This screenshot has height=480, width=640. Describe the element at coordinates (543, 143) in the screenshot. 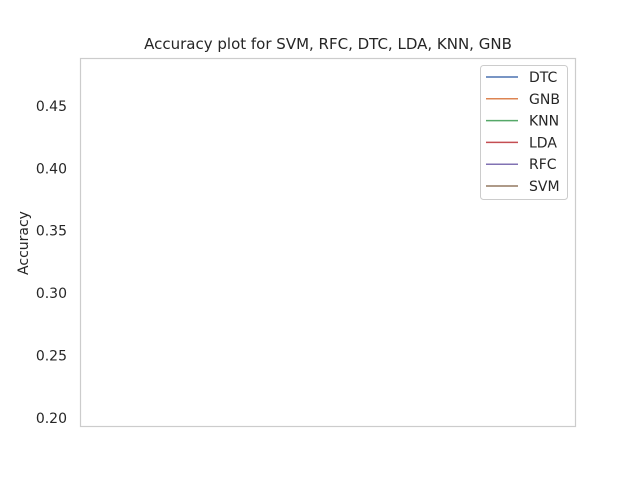

I see `legend-label-lda: LDA` at that location.